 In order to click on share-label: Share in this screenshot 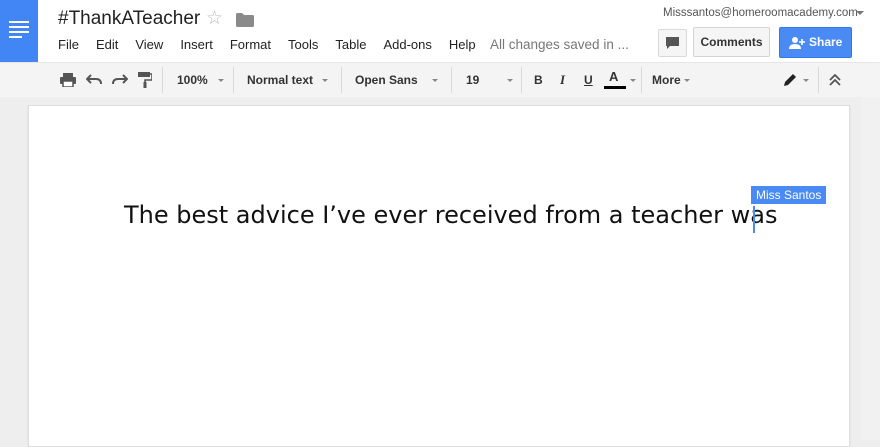, I will do `click(826, 42)`.